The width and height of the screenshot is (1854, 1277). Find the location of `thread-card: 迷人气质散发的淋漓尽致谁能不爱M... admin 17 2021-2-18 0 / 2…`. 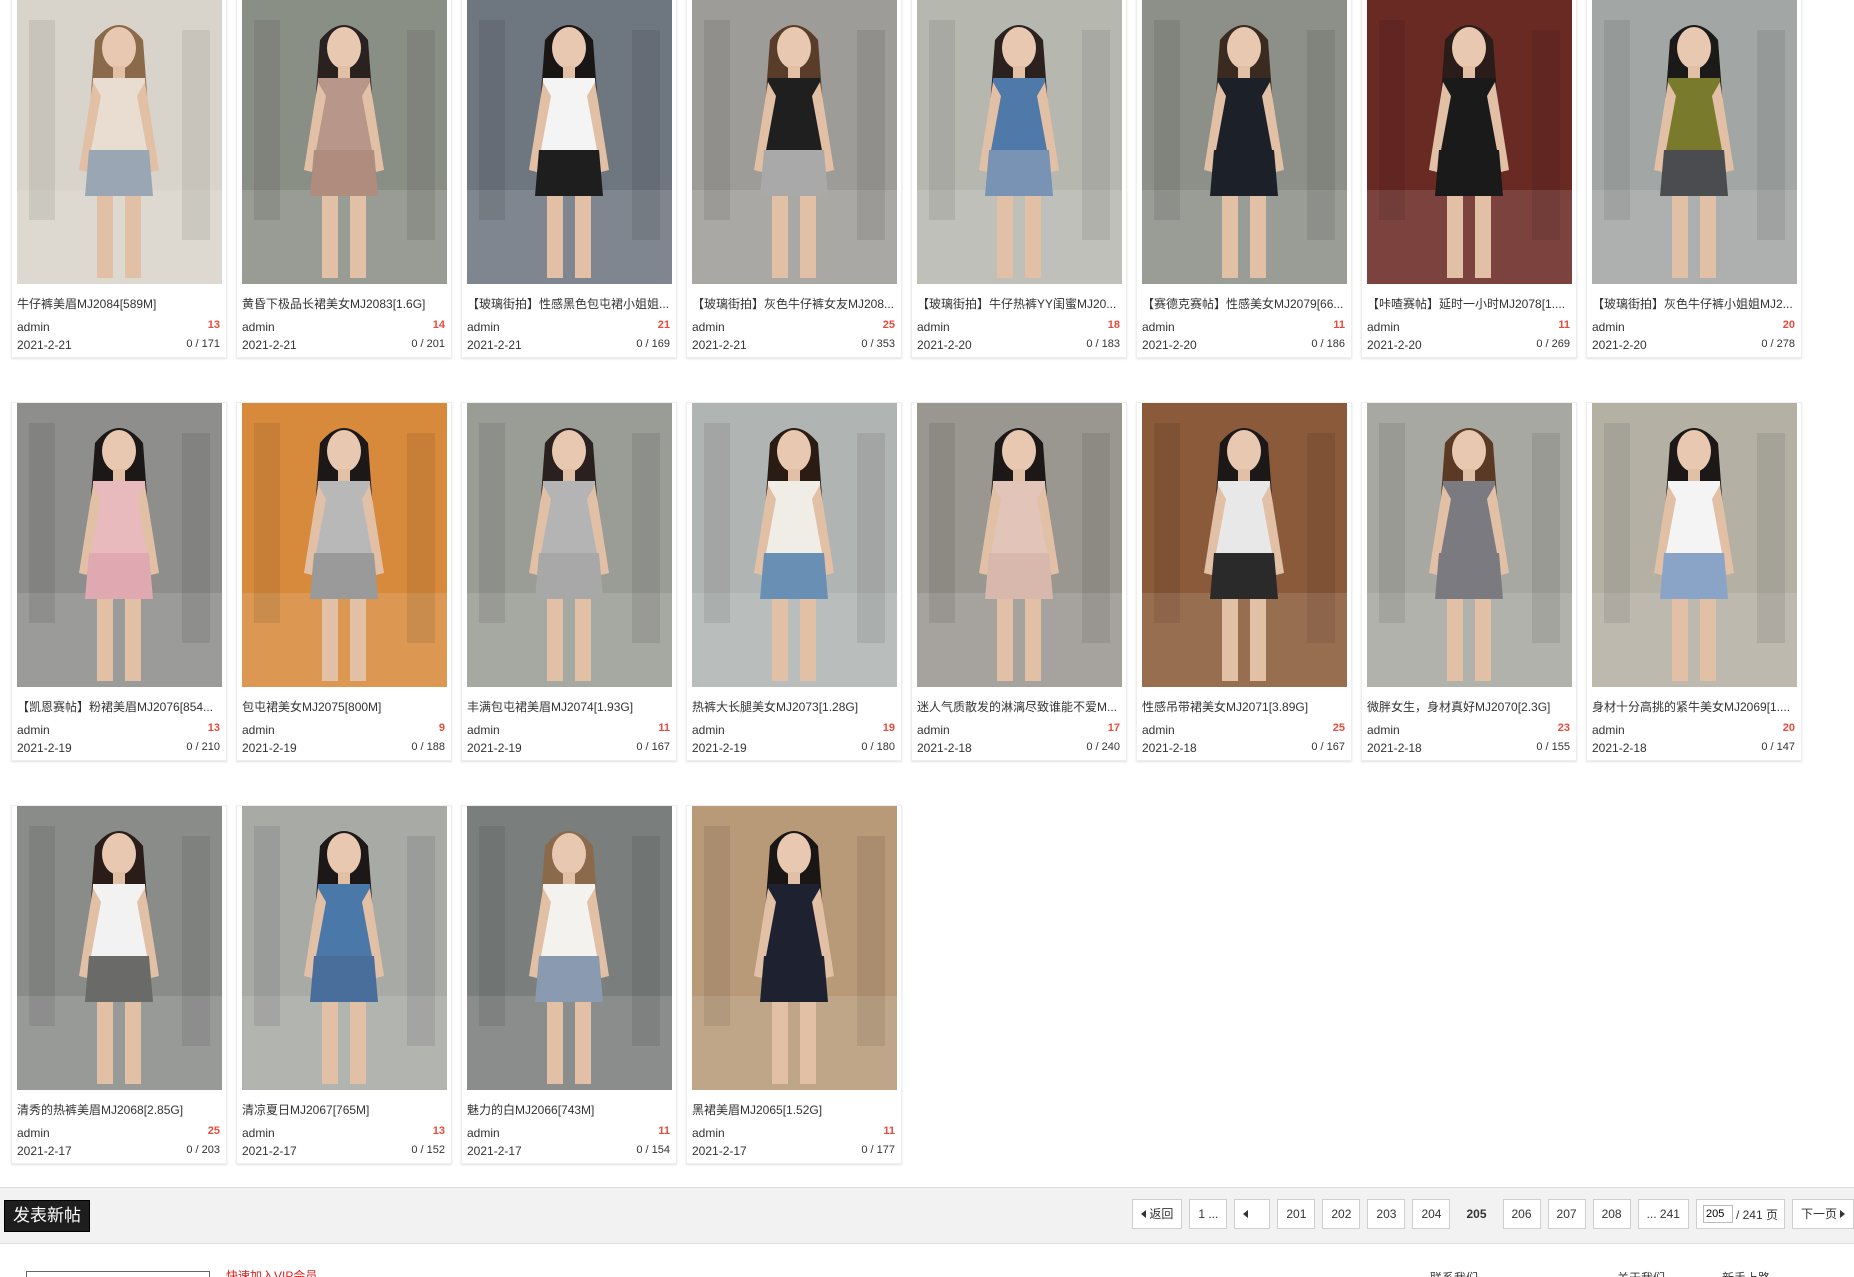

thread-card: 迷人气质散发的淋漓尽致谁能不爱M... admin 17 2021-2-18 0 / 2… is located at coordinates (1019, 581).